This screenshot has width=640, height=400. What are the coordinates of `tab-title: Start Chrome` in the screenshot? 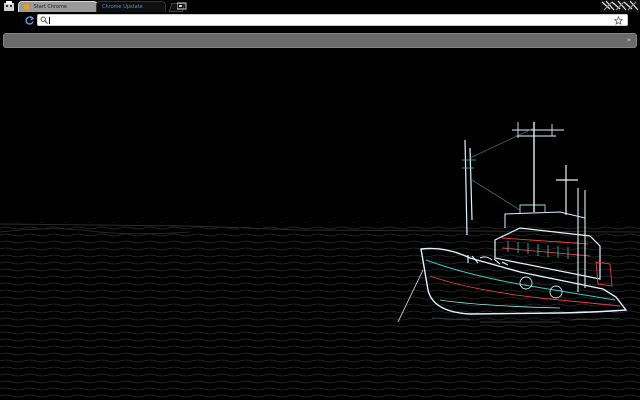 It's located at (50, 7).